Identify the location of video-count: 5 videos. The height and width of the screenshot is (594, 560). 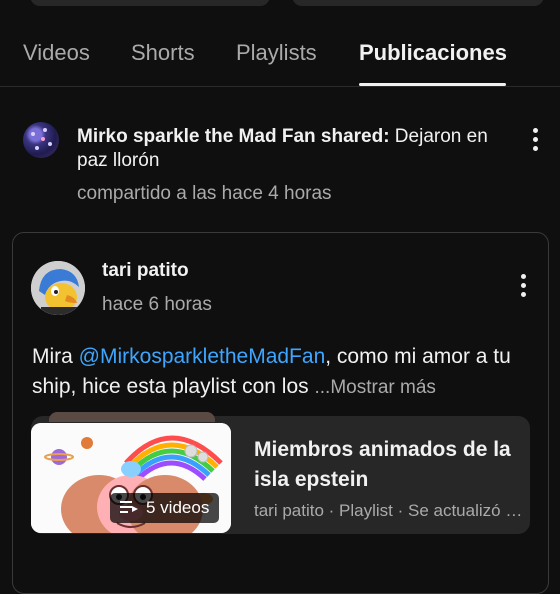
(178, 507).